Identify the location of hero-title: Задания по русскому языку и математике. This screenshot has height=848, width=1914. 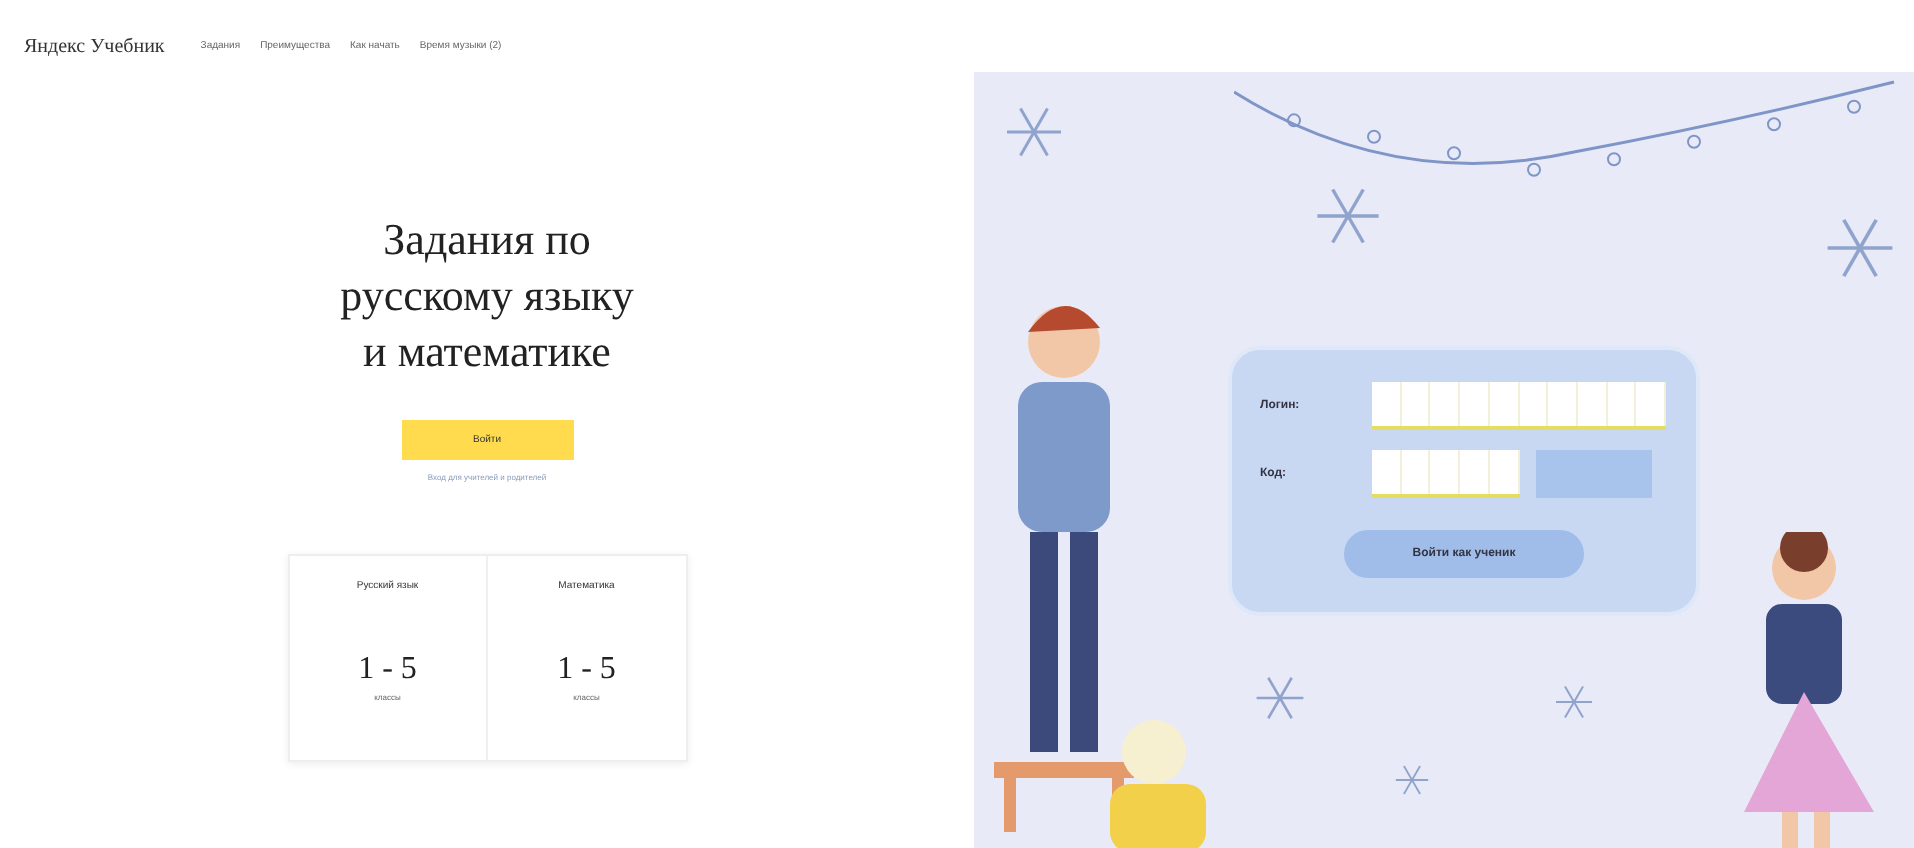
(487, 296).